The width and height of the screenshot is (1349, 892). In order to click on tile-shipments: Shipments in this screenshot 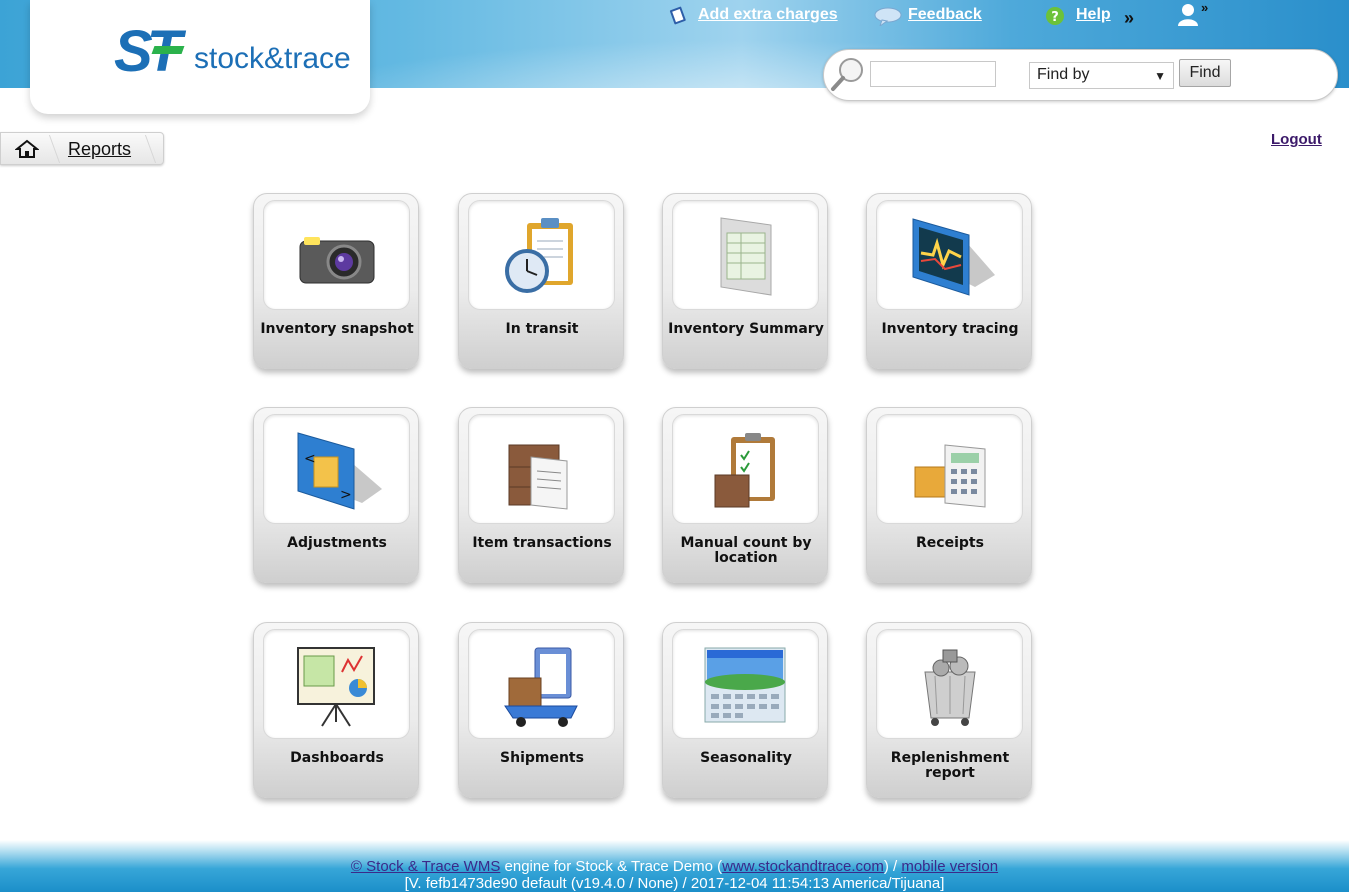, I will do `click(541, 710)`.